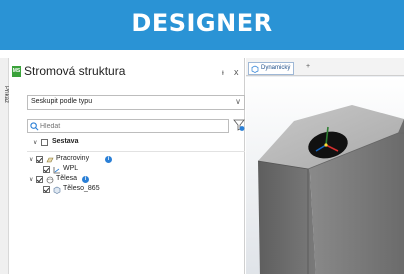 Image resolution: width=404 pixels, height=274 pixels. I want to click on search-field, so click(128, 126).